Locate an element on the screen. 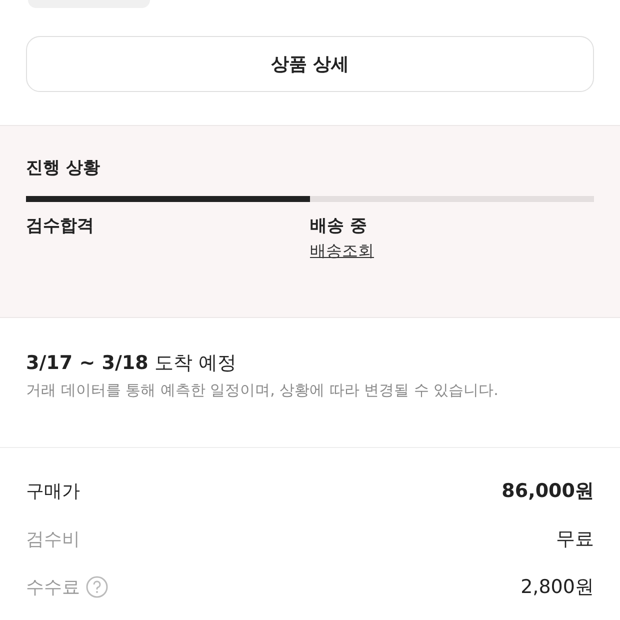  price-label: 수수료 is located at coordinates (53, 588).